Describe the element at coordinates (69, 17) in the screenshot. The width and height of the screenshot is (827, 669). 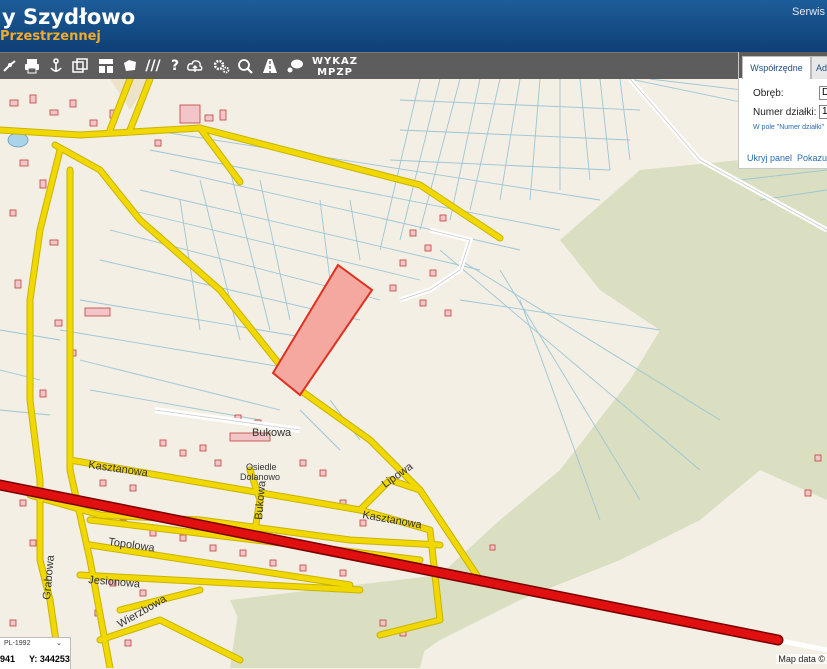
I see `app-title: y Szydłowo` at that location.